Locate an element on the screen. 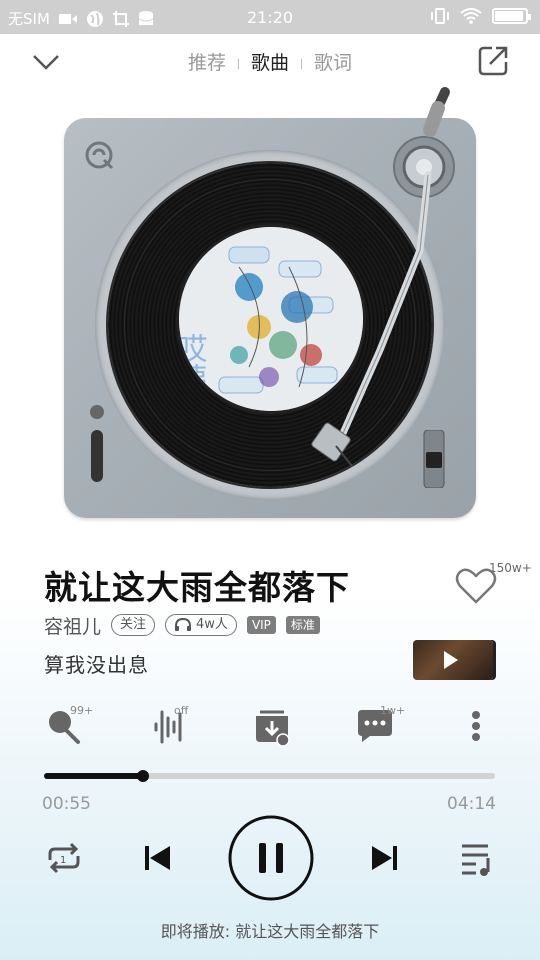 This screenshot has height=960, width=540. vip-tag: VIP is located at coordinates (261, 625).